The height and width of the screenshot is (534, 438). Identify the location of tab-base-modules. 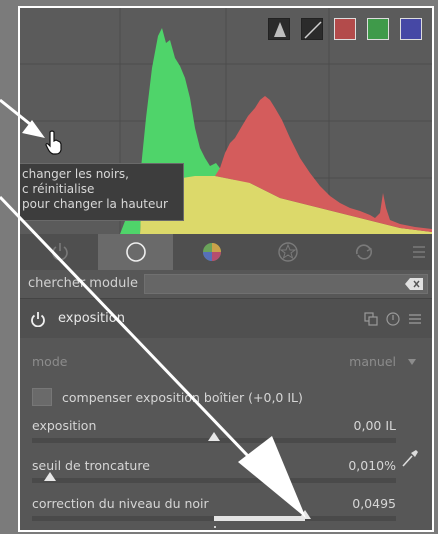
(135, 252).